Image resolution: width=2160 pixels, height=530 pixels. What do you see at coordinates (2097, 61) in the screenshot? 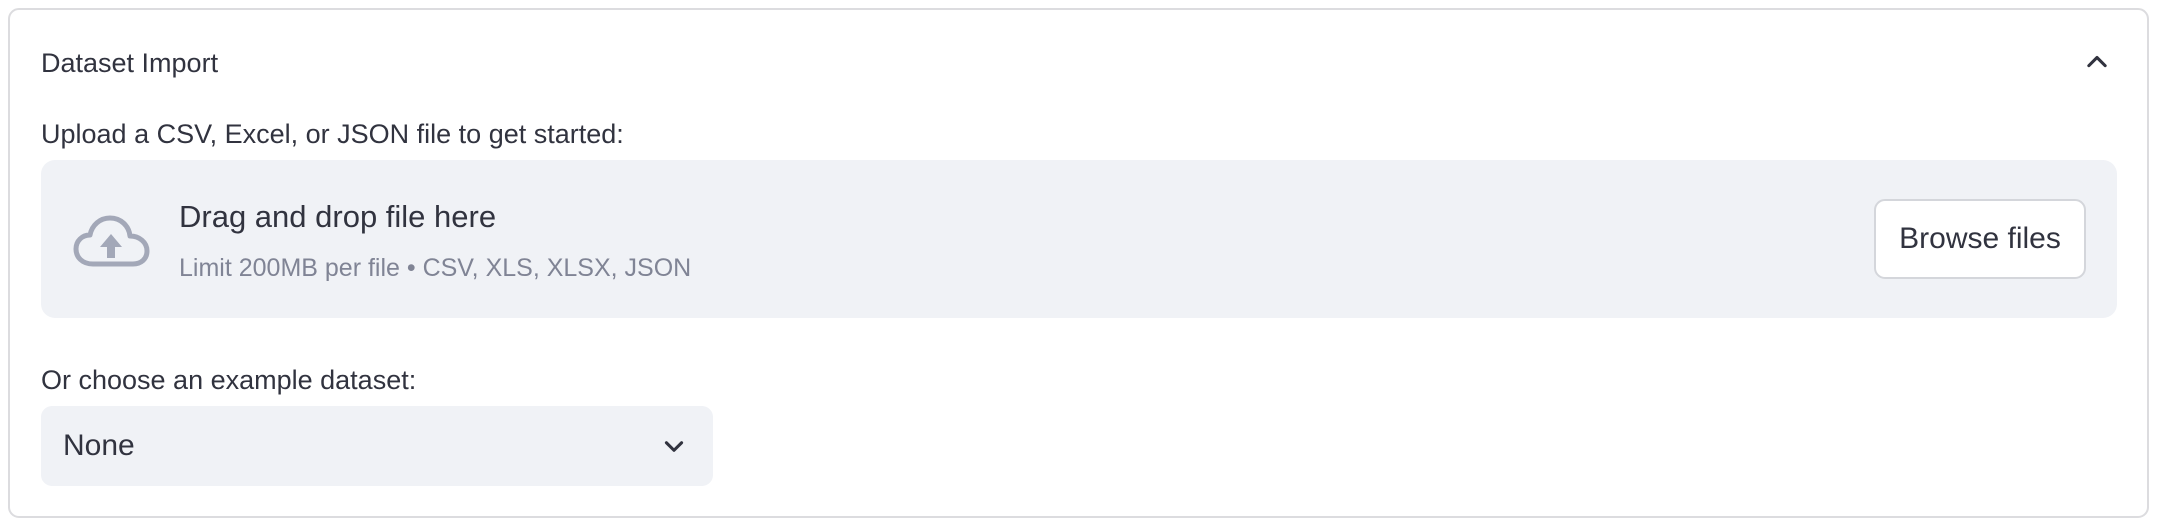
I see `chevron-up-icon` at bounding box center [2097, 61].